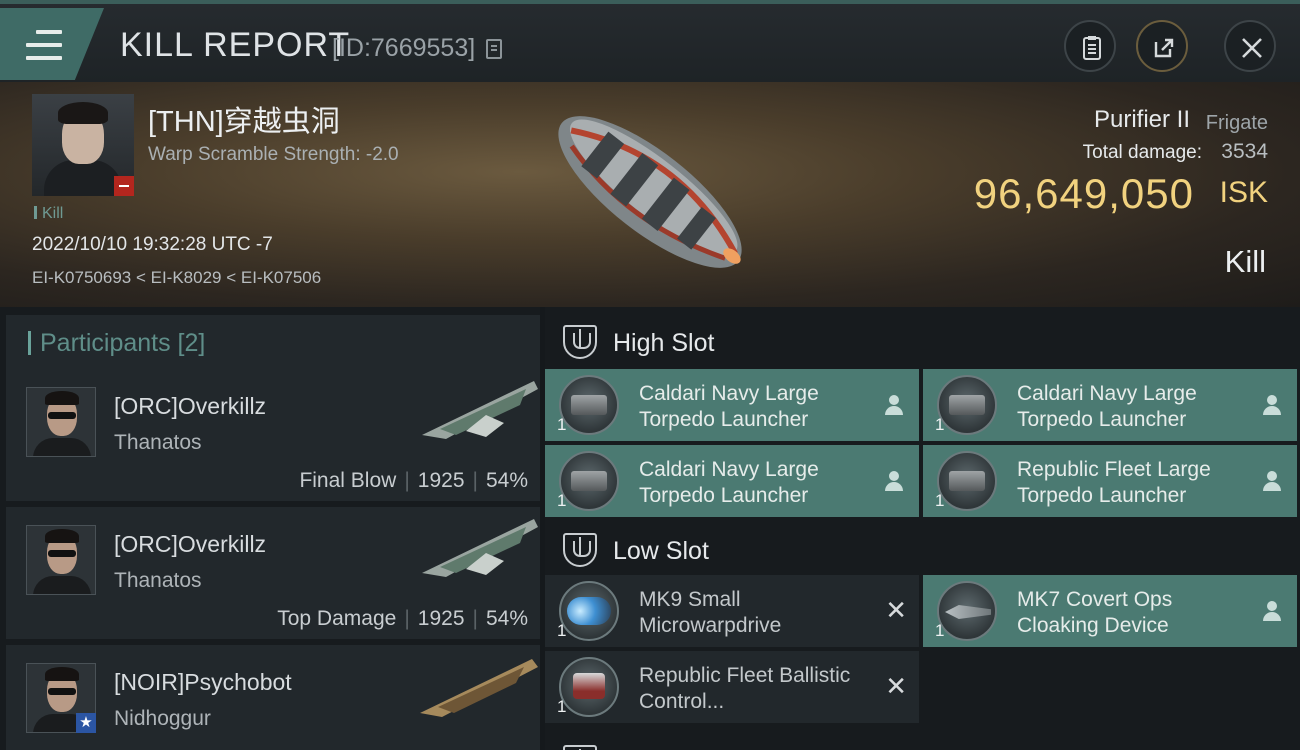  I want to click on share-button, so click(1162, 46).